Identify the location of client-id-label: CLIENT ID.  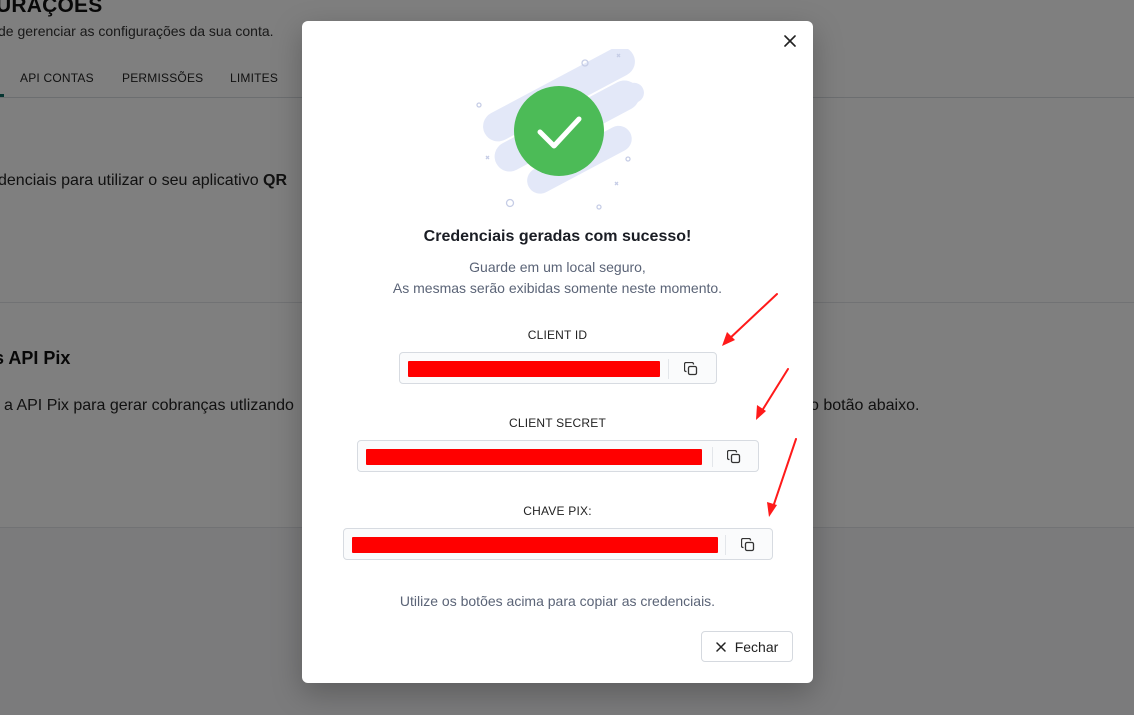
(557, 335).